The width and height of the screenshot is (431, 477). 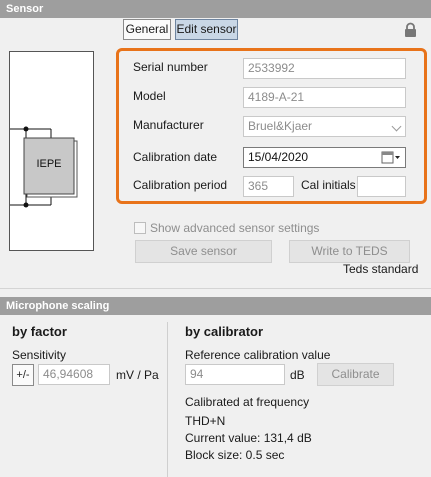 What do you see at coordinates (410, 30) in the screenshot?
I see `lock-icon` at bounding box center [410, 30].